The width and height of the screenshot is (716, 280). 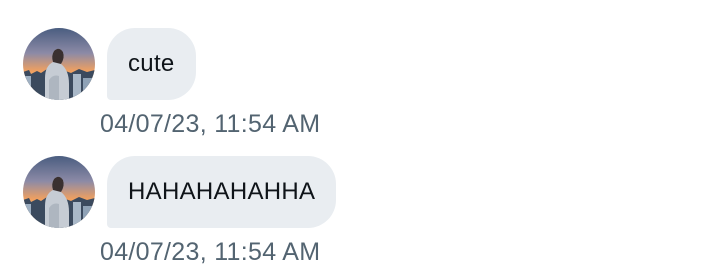 I want to click on message-bubble: HAHAHAHAHHA, so click(x=222, y=192).